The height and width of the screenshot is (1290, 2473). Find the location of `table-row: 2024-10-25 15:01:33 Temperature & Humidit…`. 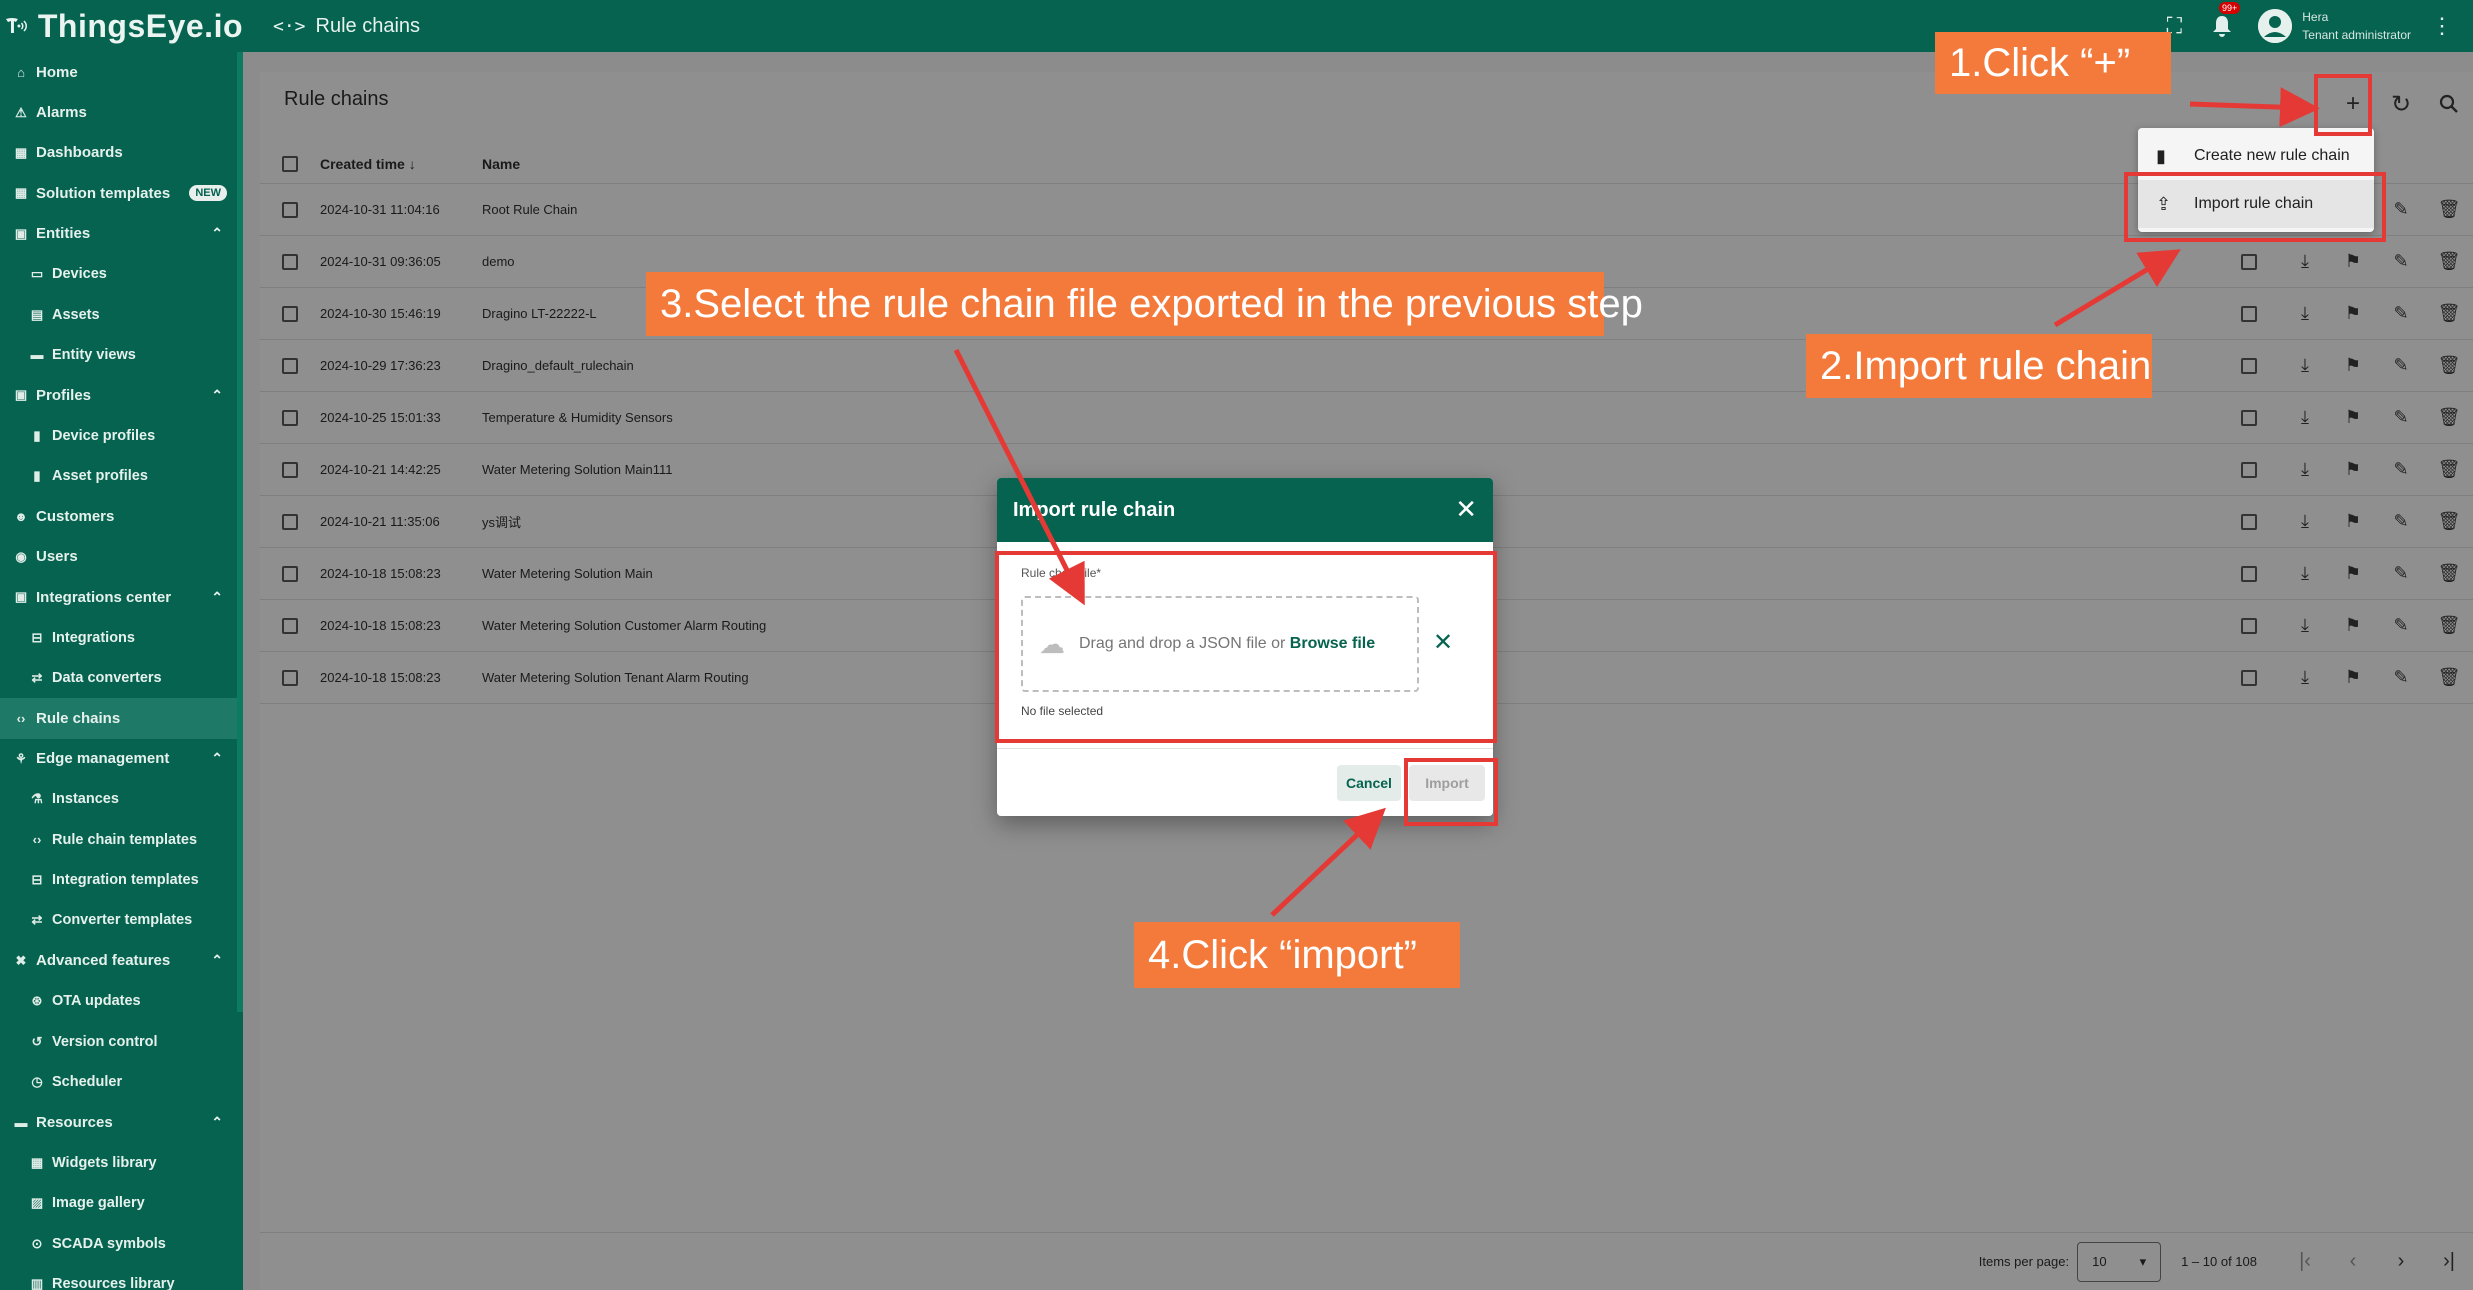

table-row: 2024-10-25 15:01:33 Temperature & Humidit… is located at coordinates (1366, 418).